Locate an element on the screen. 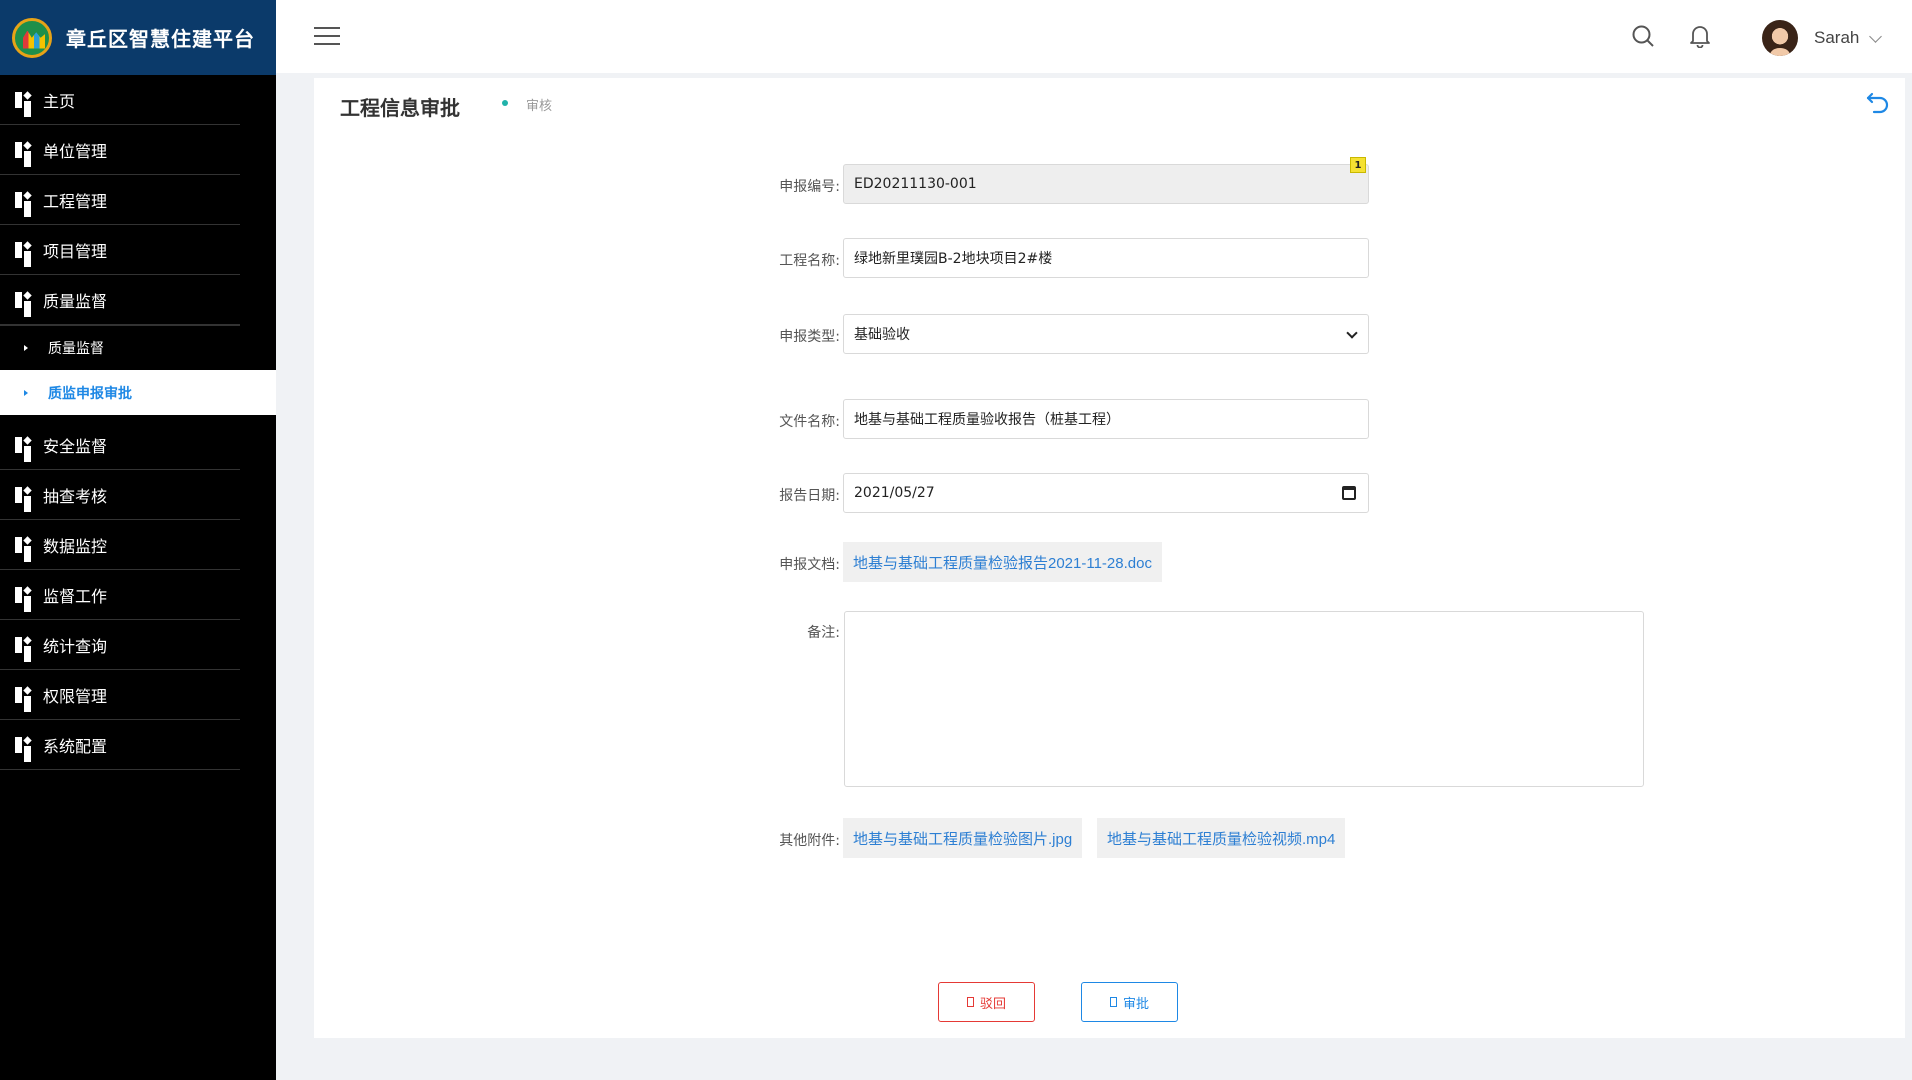  report-date-label: 报告日期: is located at coordinates (809, 496).